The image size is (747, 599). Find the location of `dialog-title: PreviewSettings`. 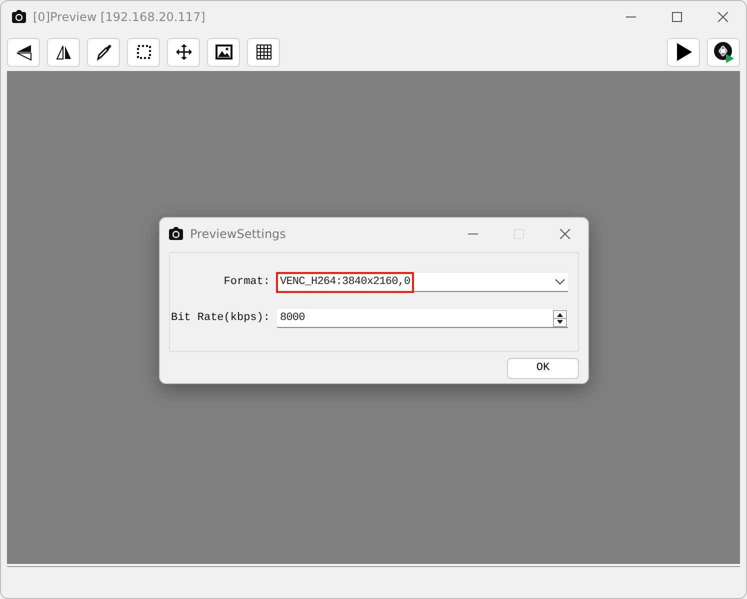

dialog-title: PreviewSettings is located at coordinates (238, 234).